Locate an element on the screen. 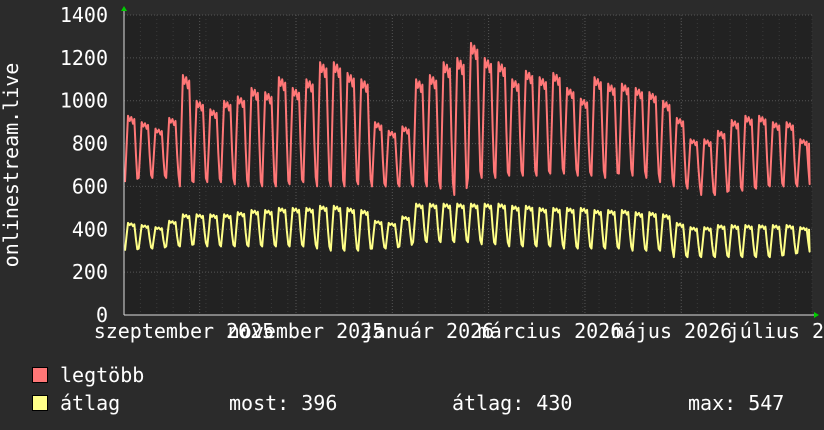 This screenshot has height=430, width=824. y-tick-label: 1000 is located at coordinates (84, 101).